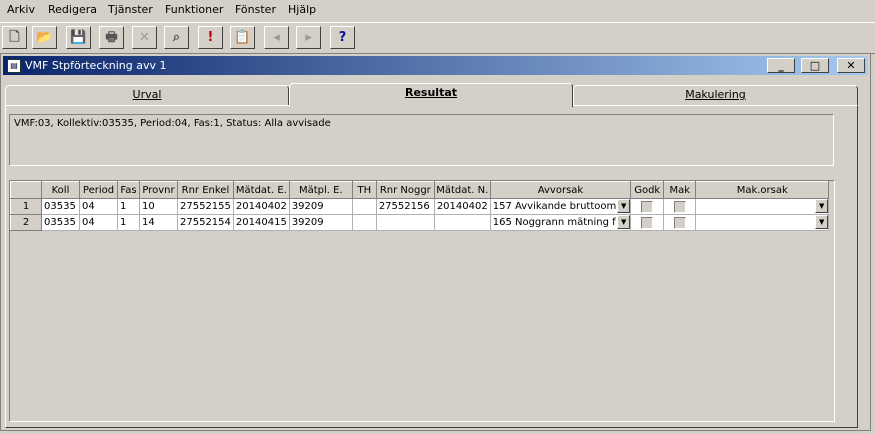 This screenshot has height=434, width=875. What do you see at coordinates (14, 37) in the screenshot?
I see `new-document-icon: 🗋` at bounding box center [14, 37].